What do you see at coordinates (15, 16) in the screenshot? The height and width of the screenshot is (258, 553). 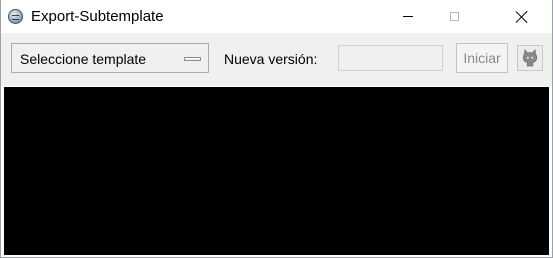 I see `app-icon` at bounding box center [15, 16].